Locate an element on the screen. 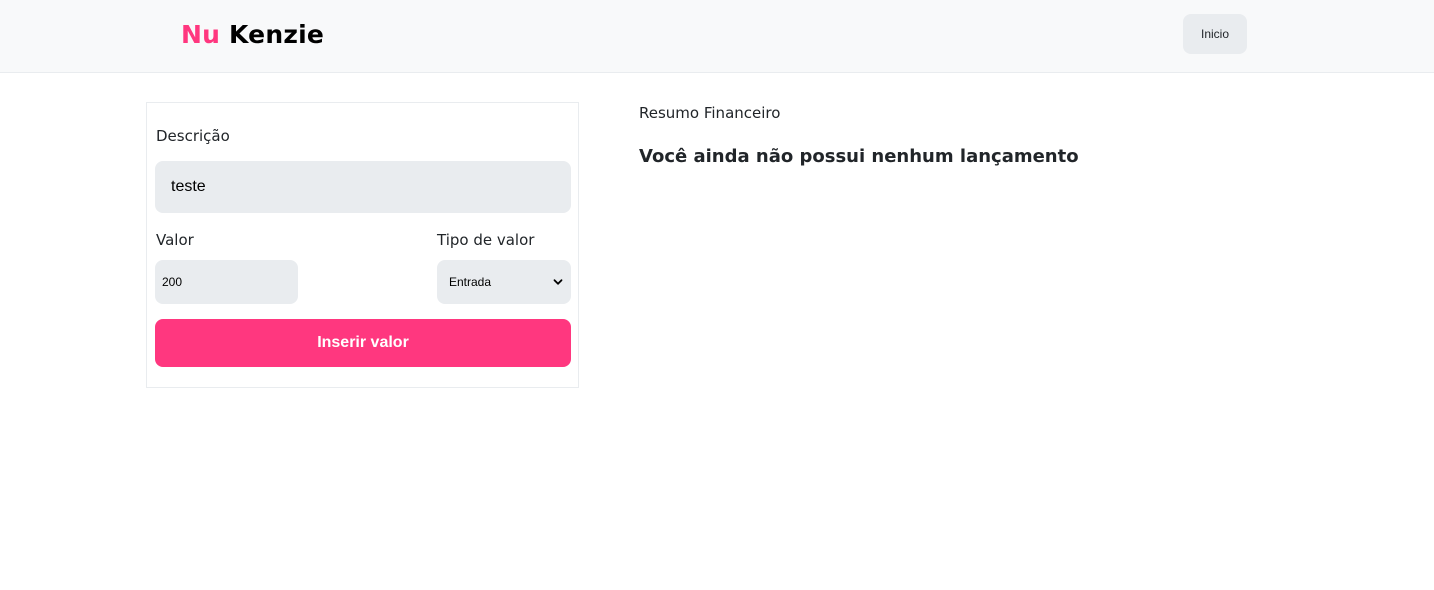 Image resolution: width=1434 pixels, height=590 pixels. summary-title: Resumo Financeiro is located at coordinates (710, 113).